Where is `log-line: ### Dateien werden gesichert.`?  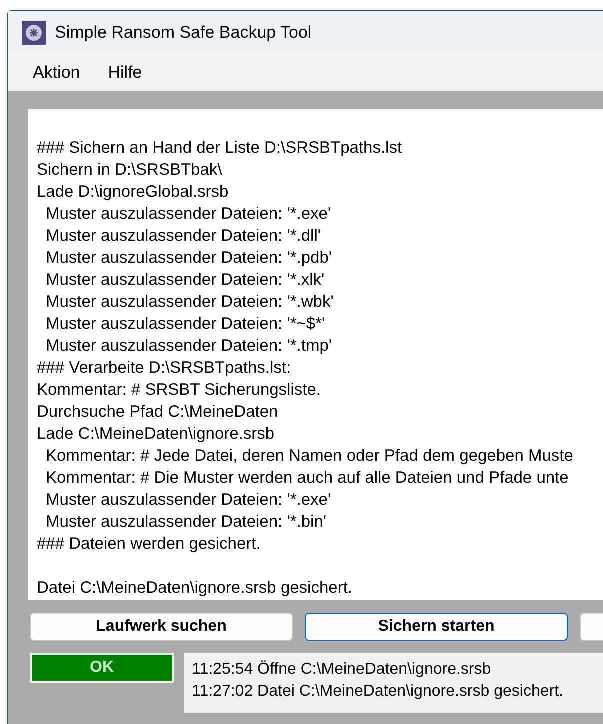
log-line: ### Dateien werden gesichert. is located at coordinates (149, 544).